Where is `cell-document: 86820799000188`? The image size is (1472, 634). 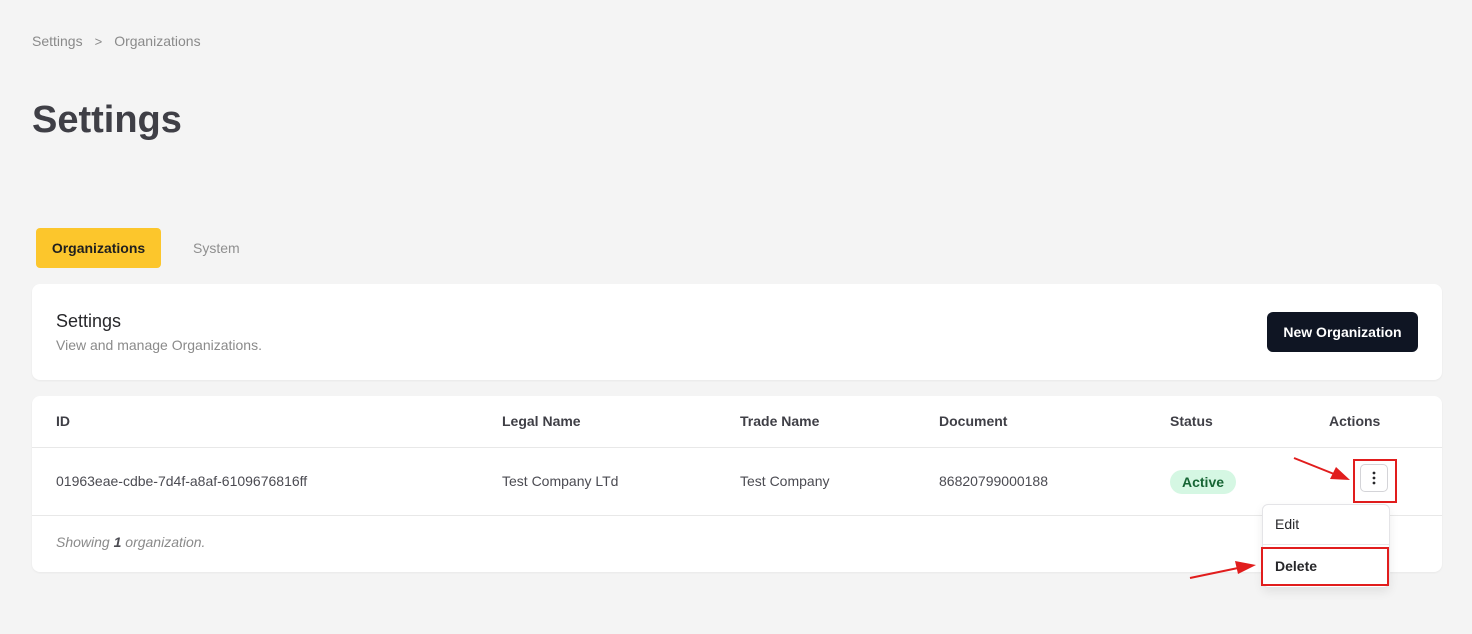 cell-document: 86820799000188 is located at coordinates (994, 481).